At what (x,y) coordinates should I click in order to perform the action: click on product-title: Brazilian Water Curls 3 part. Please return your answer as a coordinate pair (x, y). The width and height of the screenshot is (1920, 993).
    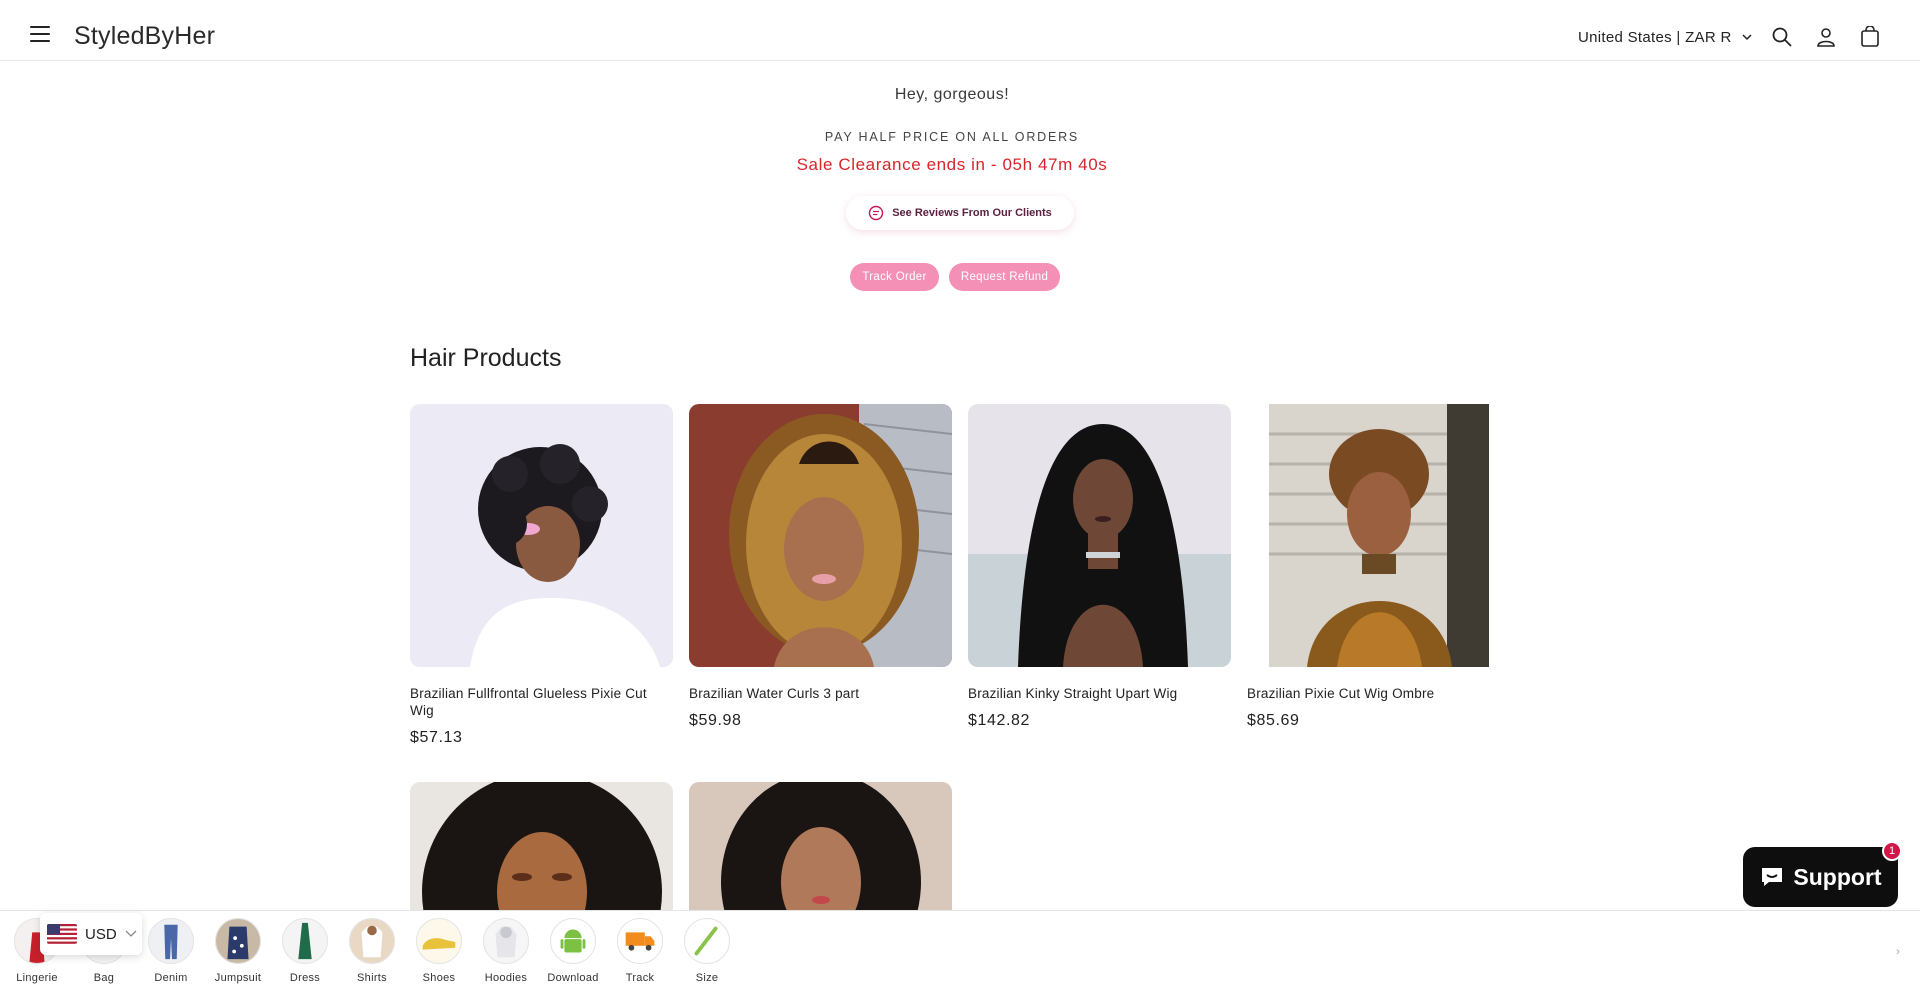
    Looking at the image, I should click on (820, 693).